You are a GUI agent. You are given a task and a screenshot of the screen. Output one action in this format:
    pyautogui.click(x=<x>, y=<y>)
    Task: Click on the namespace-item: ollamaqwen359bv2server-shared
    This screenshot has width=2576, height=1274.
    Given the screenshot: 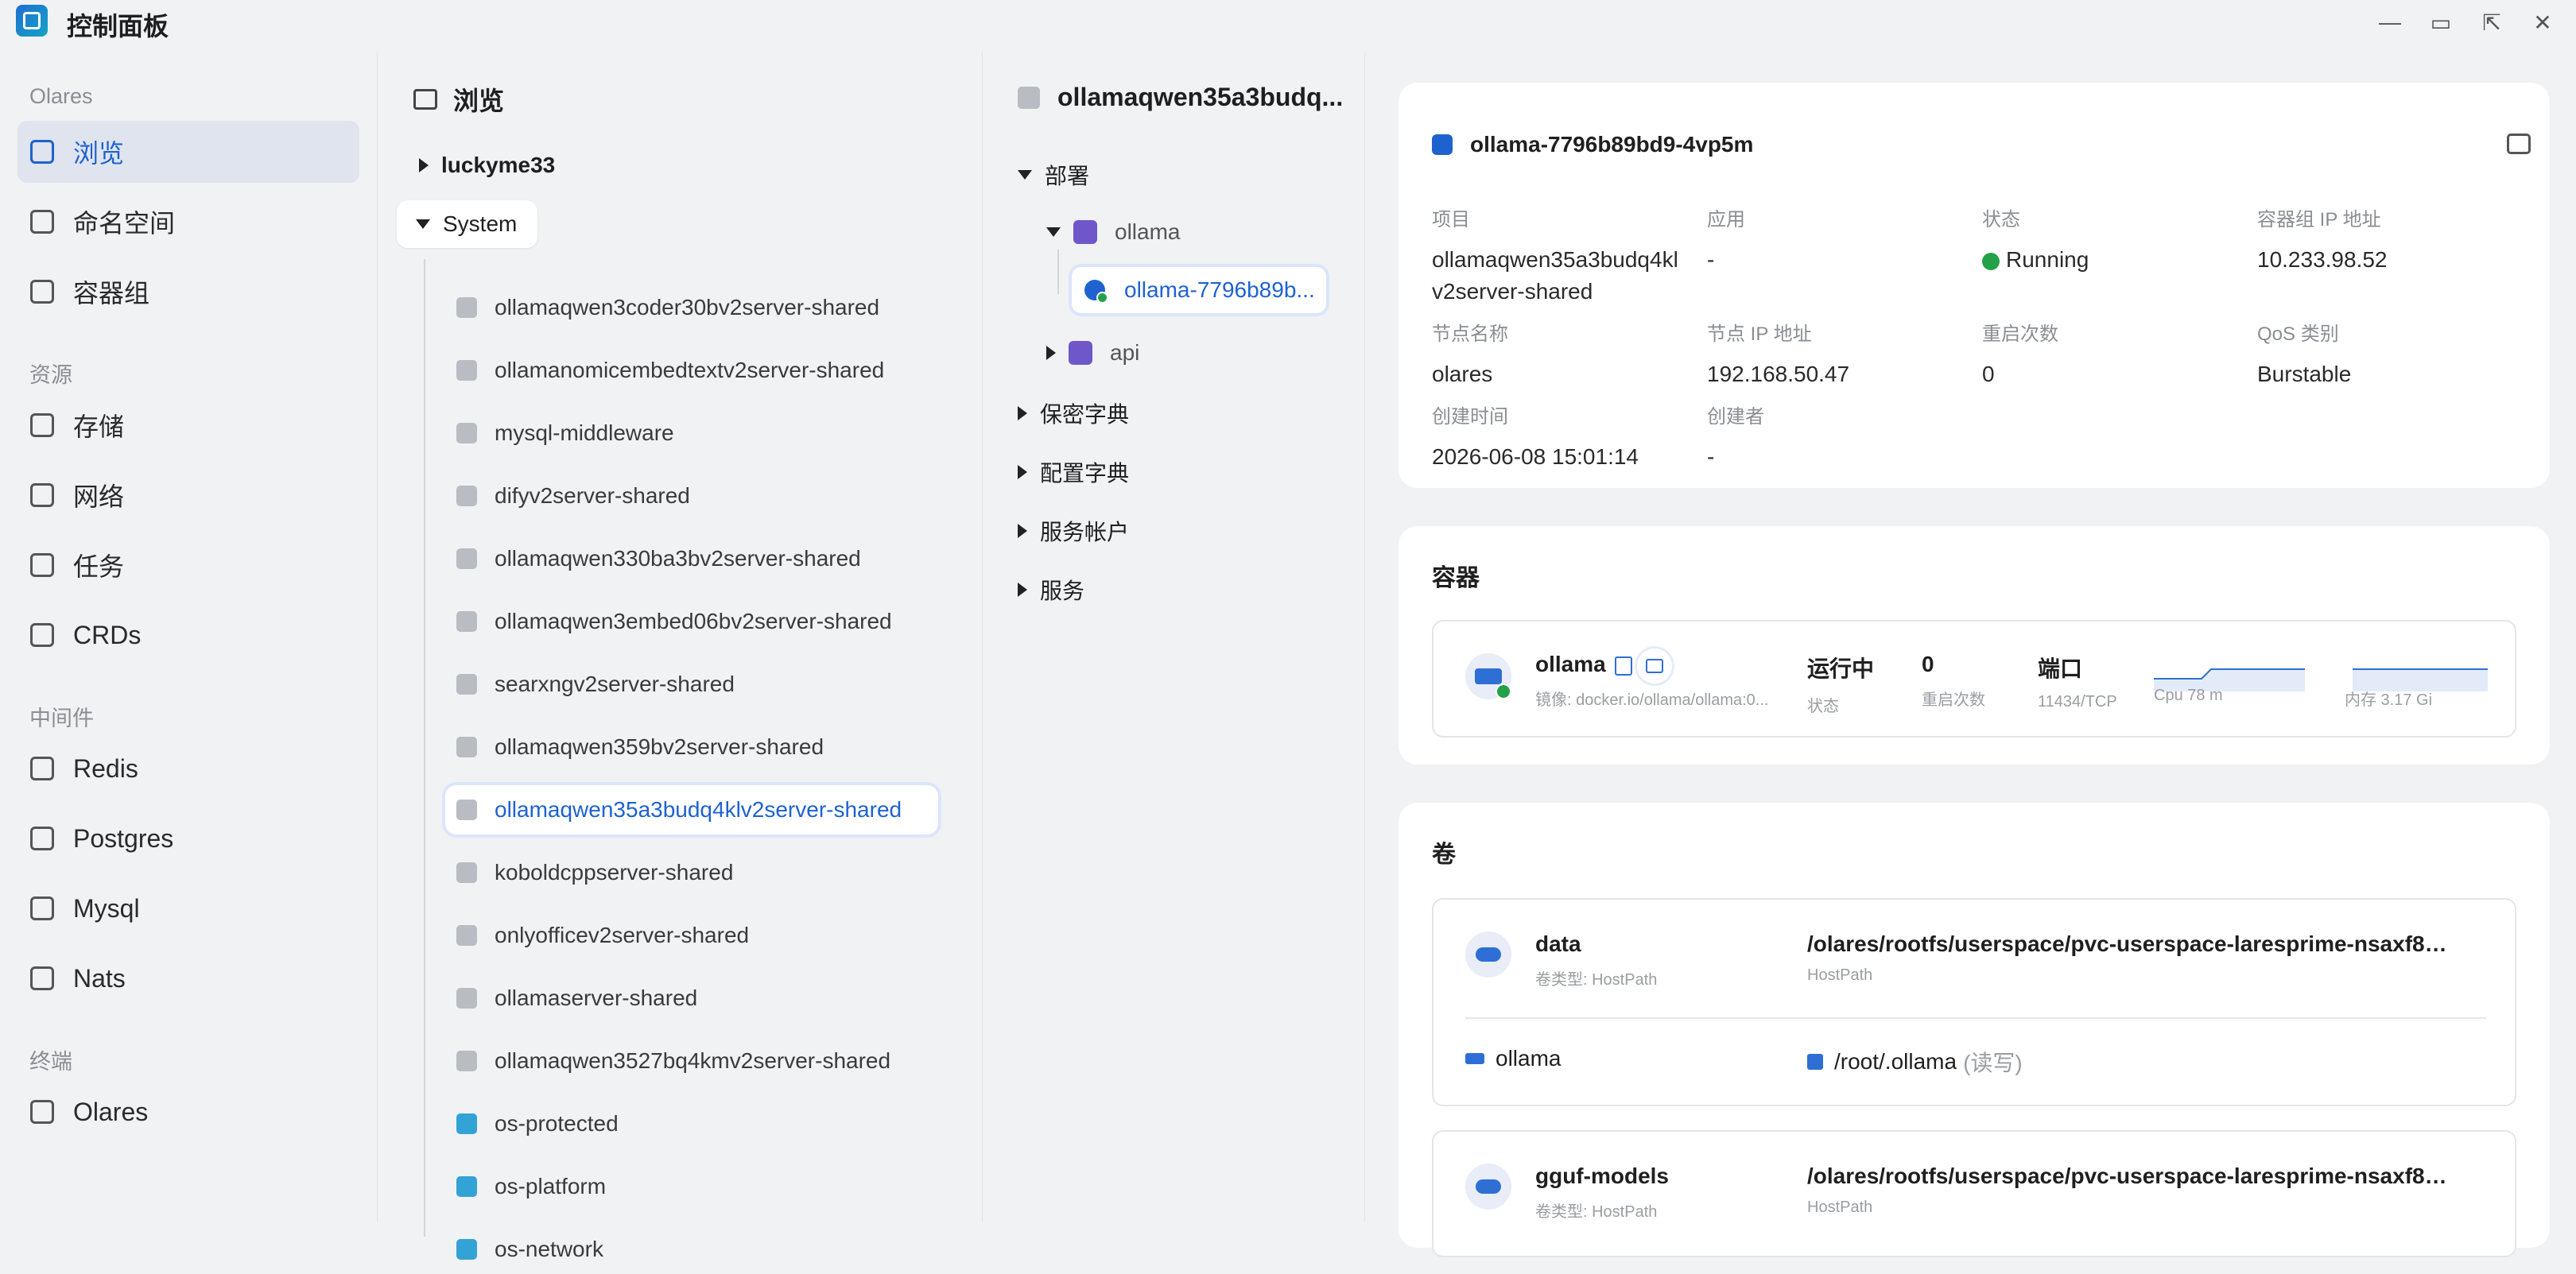 What is the action you would take?
    pyautogui.click(x=691, y=747)
    